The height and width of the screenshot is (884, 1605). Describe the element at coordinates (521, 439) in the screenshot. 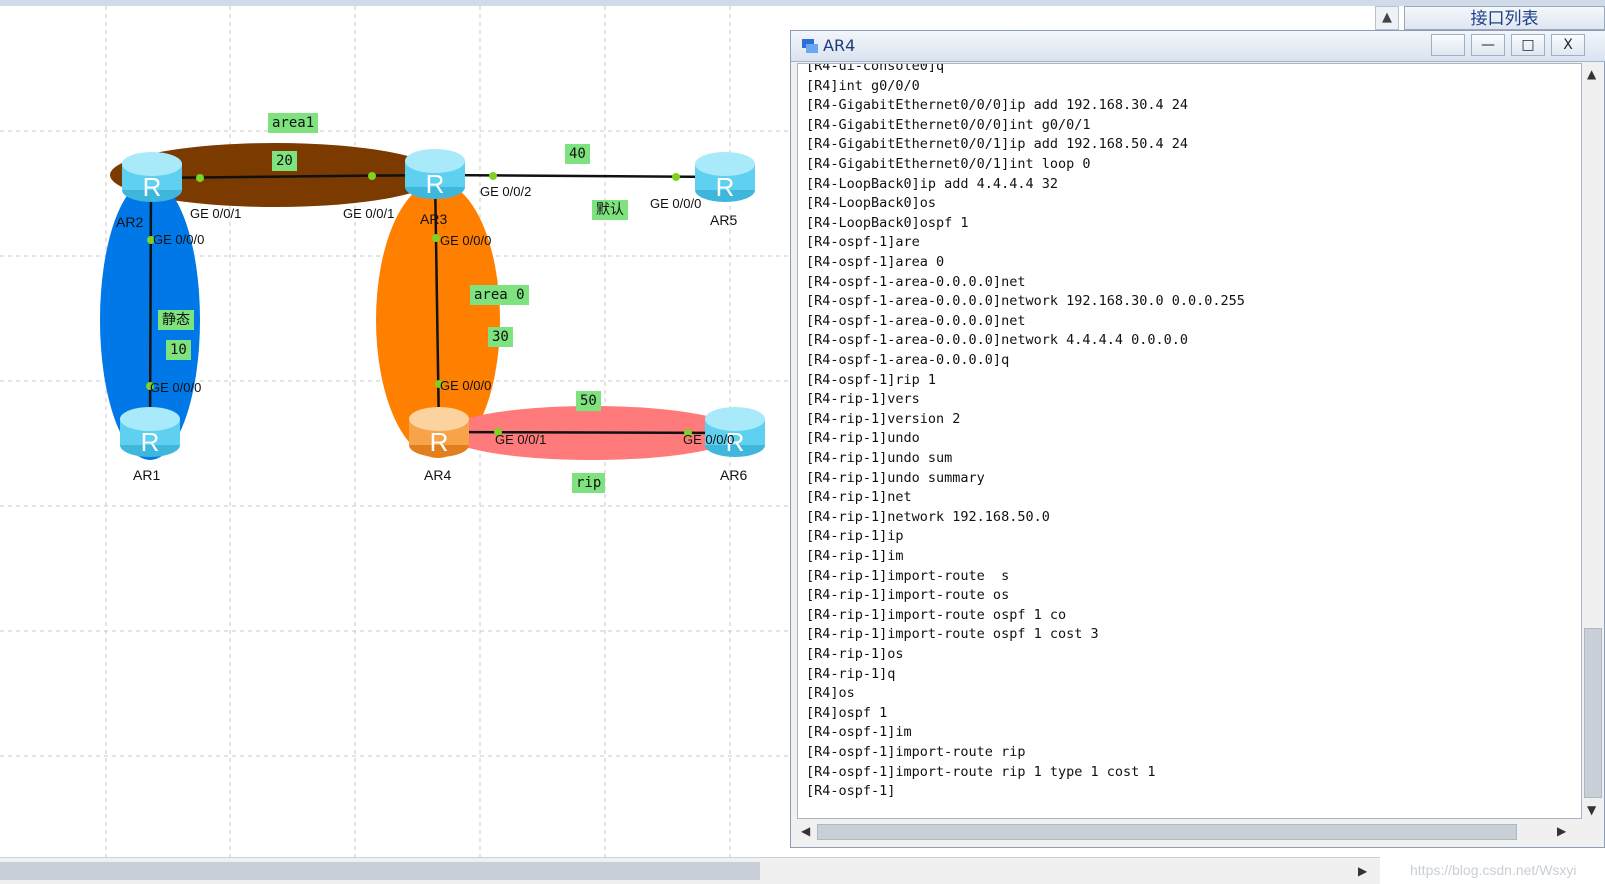

I see `port-ar4-ge001: GE 0/0/1` at that location.